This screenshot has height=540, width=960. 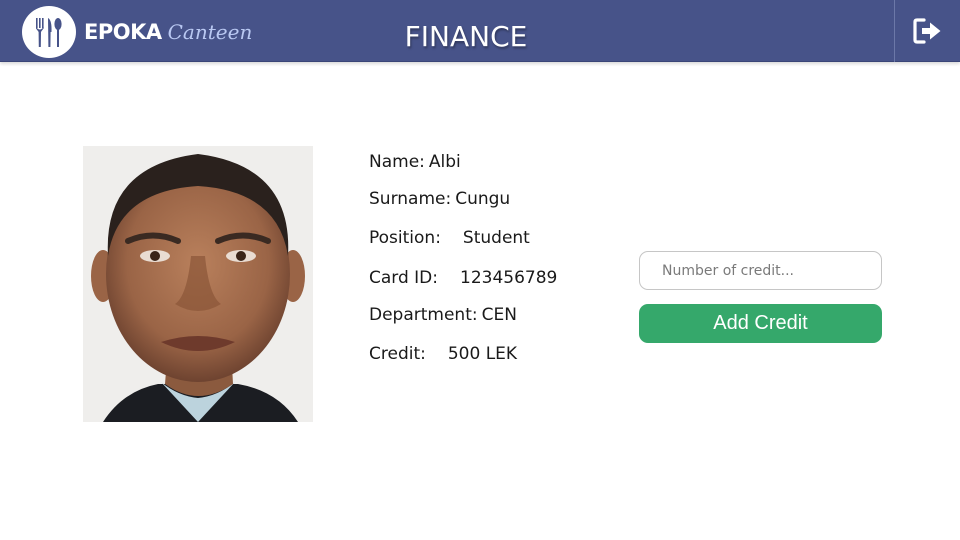 I want to click on profile-photo, so click(x=198, y=284).